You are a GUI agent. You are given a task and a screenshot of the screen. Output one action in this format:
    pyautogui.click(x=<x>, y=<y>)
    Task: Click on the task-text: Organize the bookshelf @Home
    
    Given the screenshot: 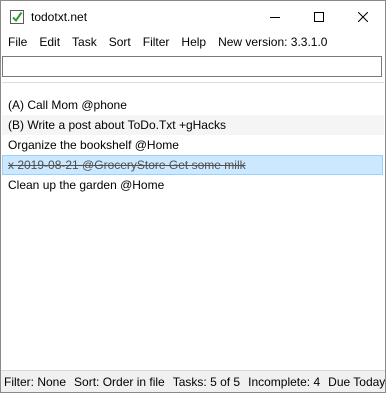 What is the action you would take?
    pyautogui.click(x=93, y=145)
    